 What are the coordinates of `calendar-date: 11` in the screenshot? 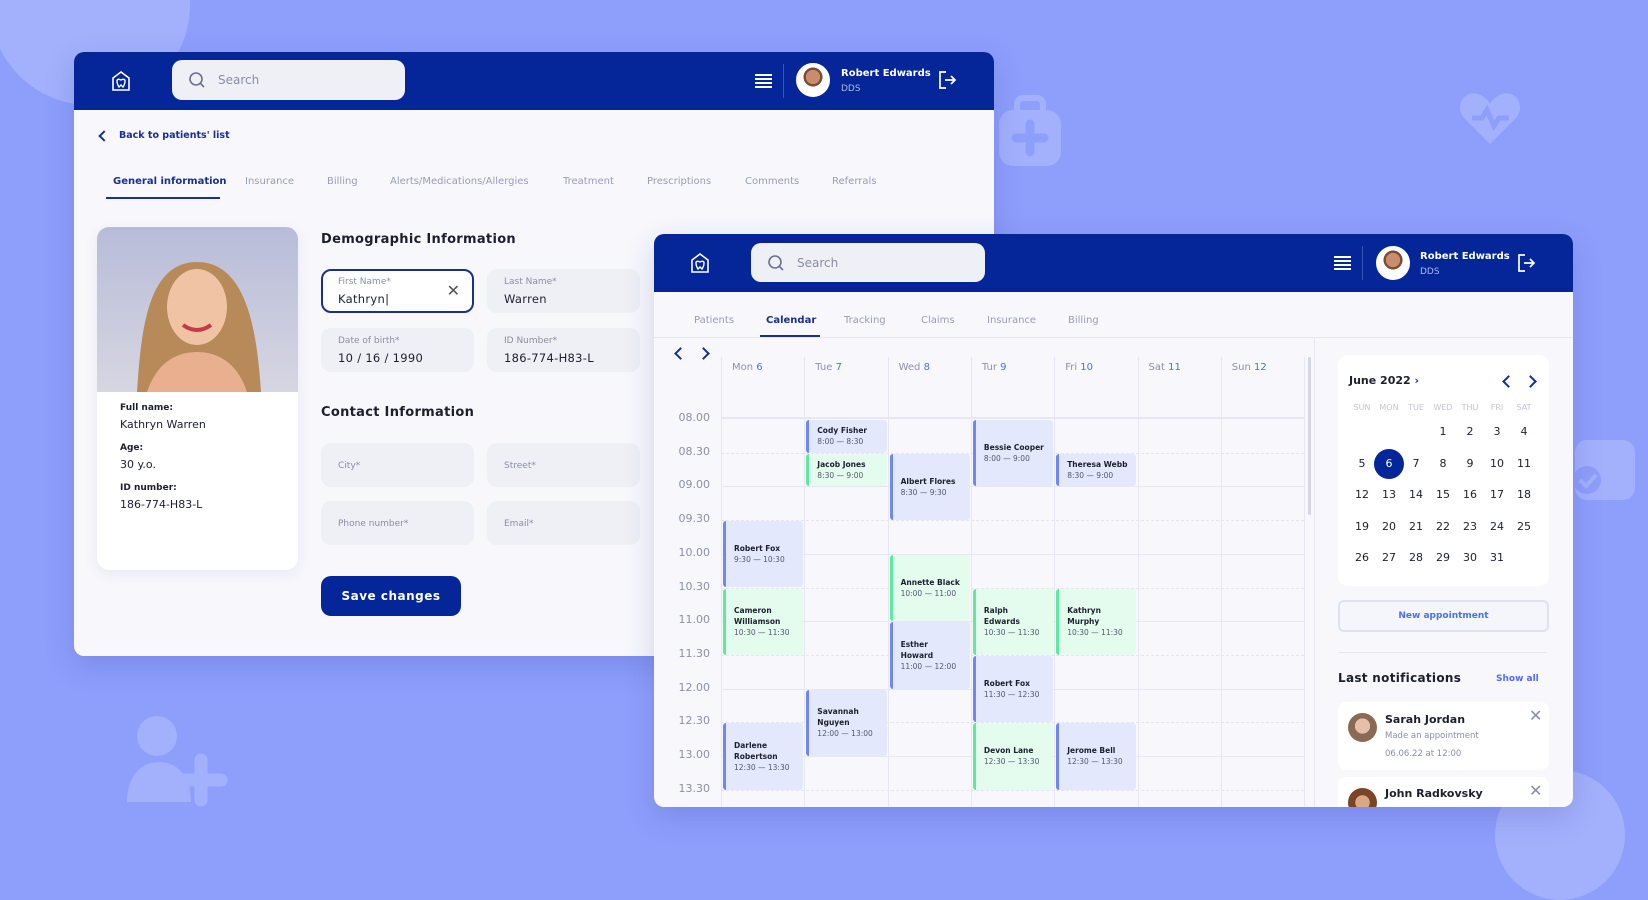 It's located at (1524, 464).